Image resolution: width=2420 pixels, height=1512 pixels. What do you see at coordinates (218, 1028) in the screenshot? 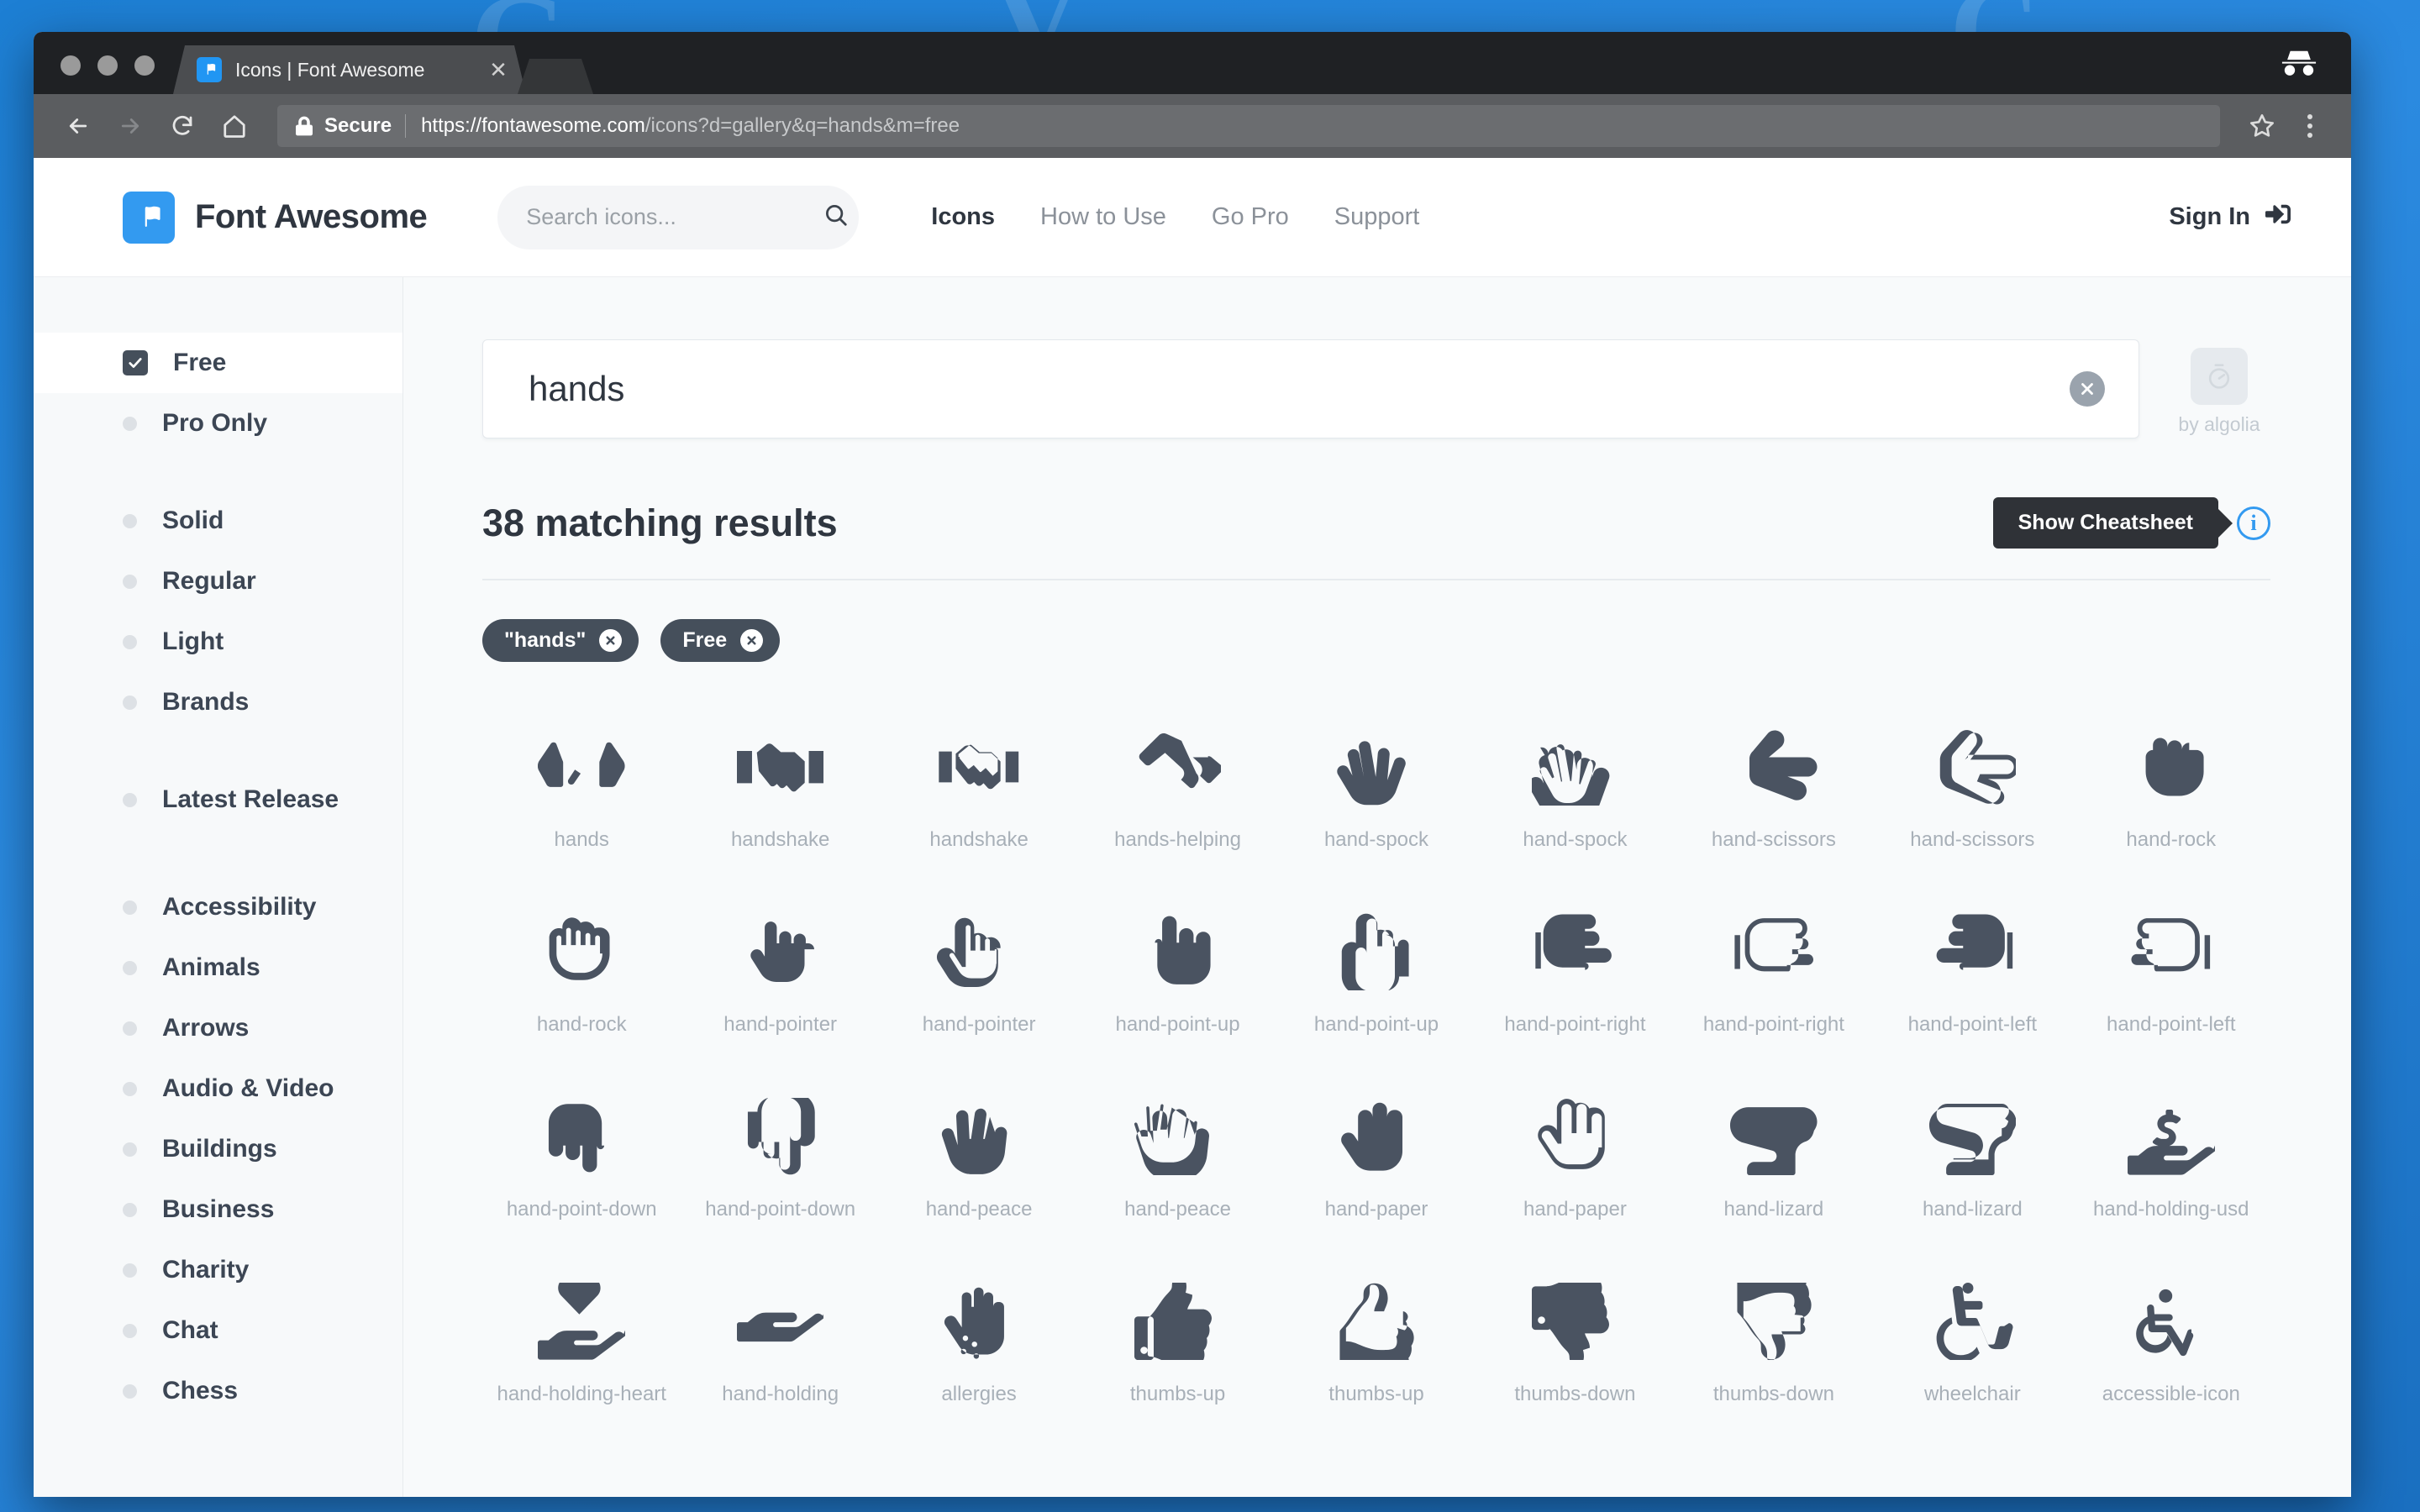
I see `sidebar-item-arrows: Arrows` at bounding box center [218, 1028].